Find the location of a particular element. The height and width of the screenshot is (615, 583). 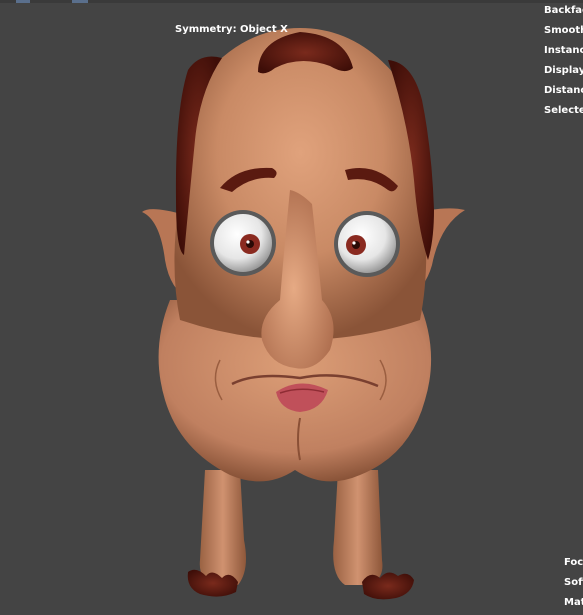

display-option-label: Display is located at coordinates (563, 74).